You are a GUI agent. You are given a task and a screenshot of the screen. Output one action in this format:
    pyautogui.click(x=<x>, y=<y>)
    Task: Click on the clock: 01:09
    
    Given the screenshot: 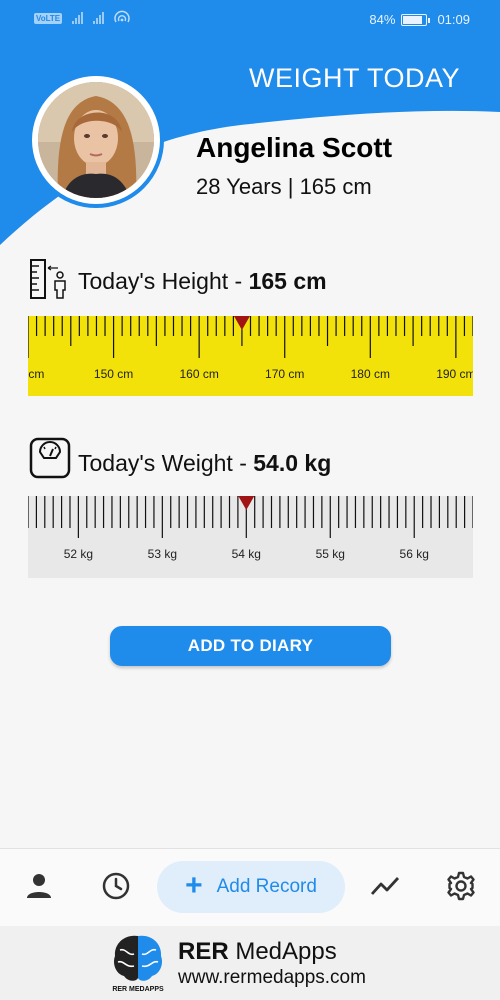 What is the action you would take?
    pyautogui.click(x=453, y=19)
    